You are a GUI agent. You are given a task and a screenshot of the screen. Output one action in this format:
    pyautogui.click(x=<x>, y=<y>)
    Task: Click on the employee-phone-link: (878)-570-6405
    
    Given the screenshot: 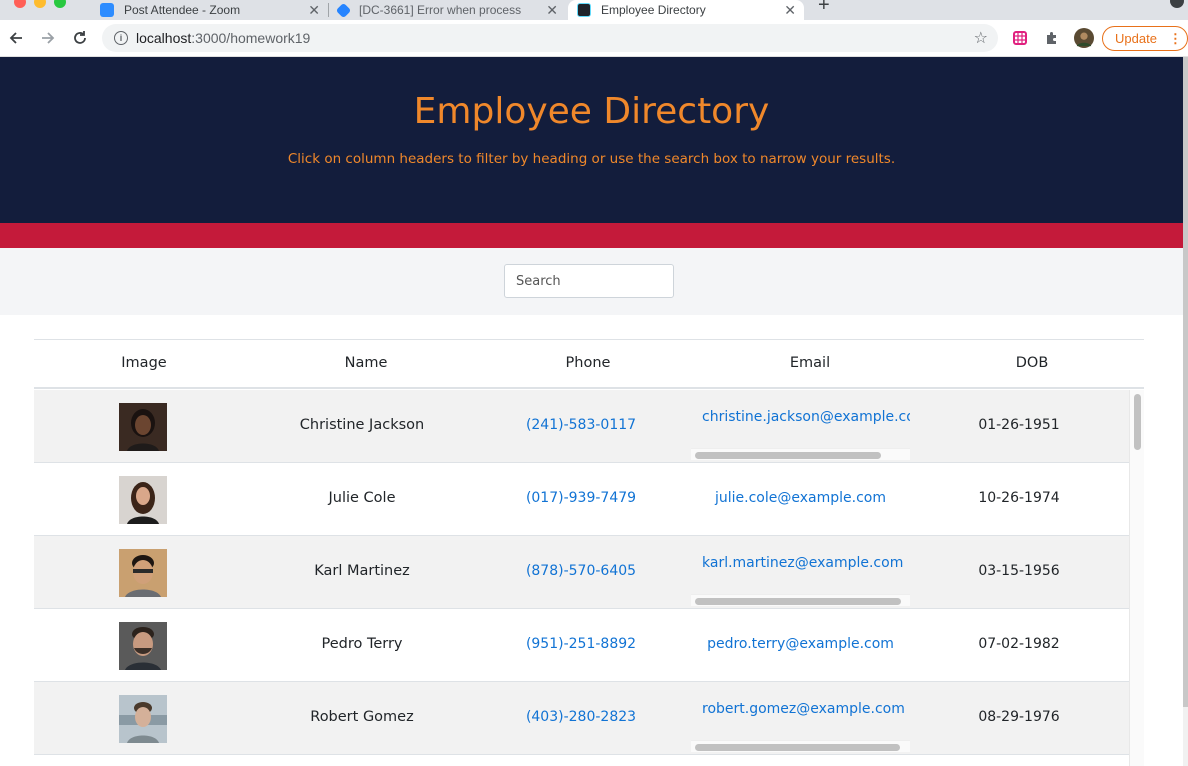 What is the action you would take?
    pyautogui.click(x=581, y=571)
    